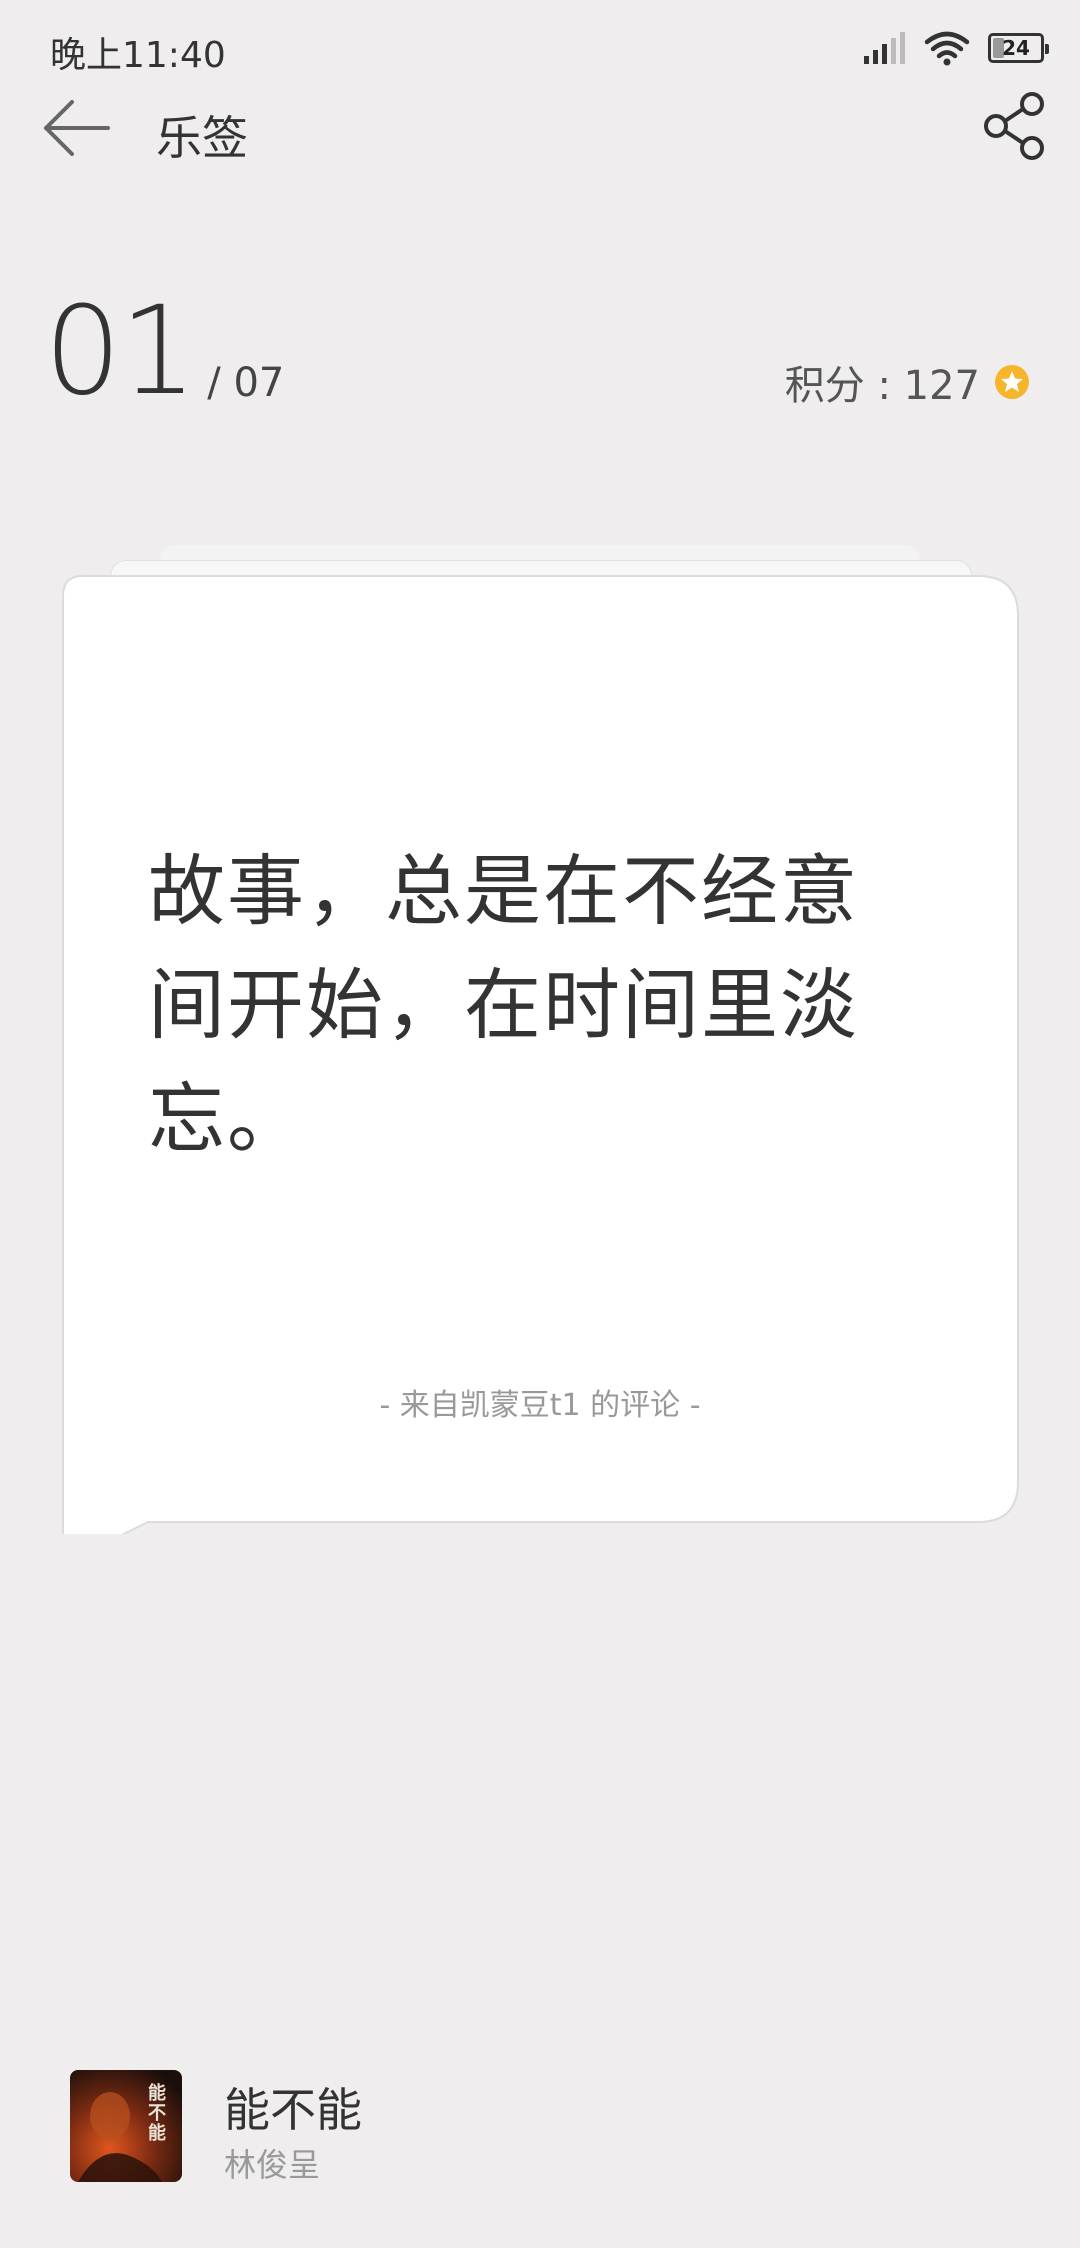  What do you see at coordinates (126, 2126) in the screenshot?
I see `album-art-icon: 能不能` at bounding box center [126, 2126].